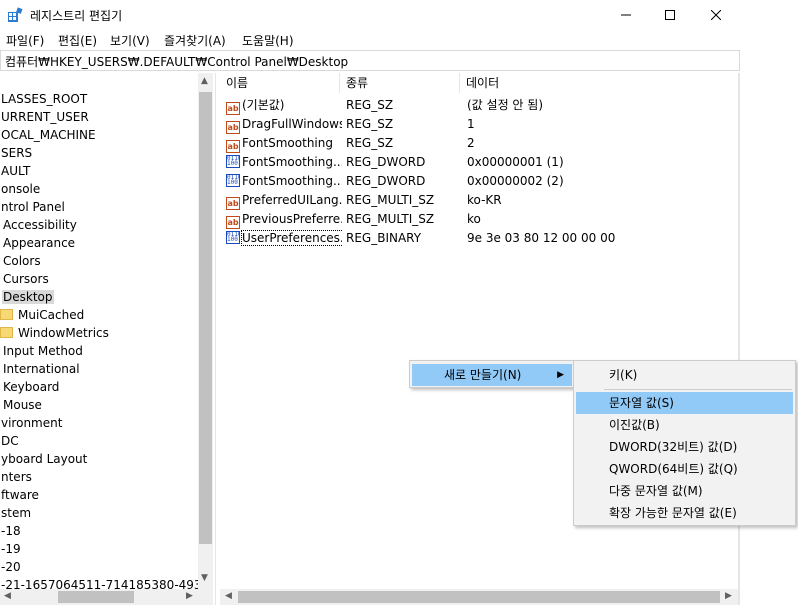 This screenshot has width=798, height=605. Describe the element at coordinates (515, 181) in the screenshot. I see `value-data: 0x00000002 (2)` at that location.